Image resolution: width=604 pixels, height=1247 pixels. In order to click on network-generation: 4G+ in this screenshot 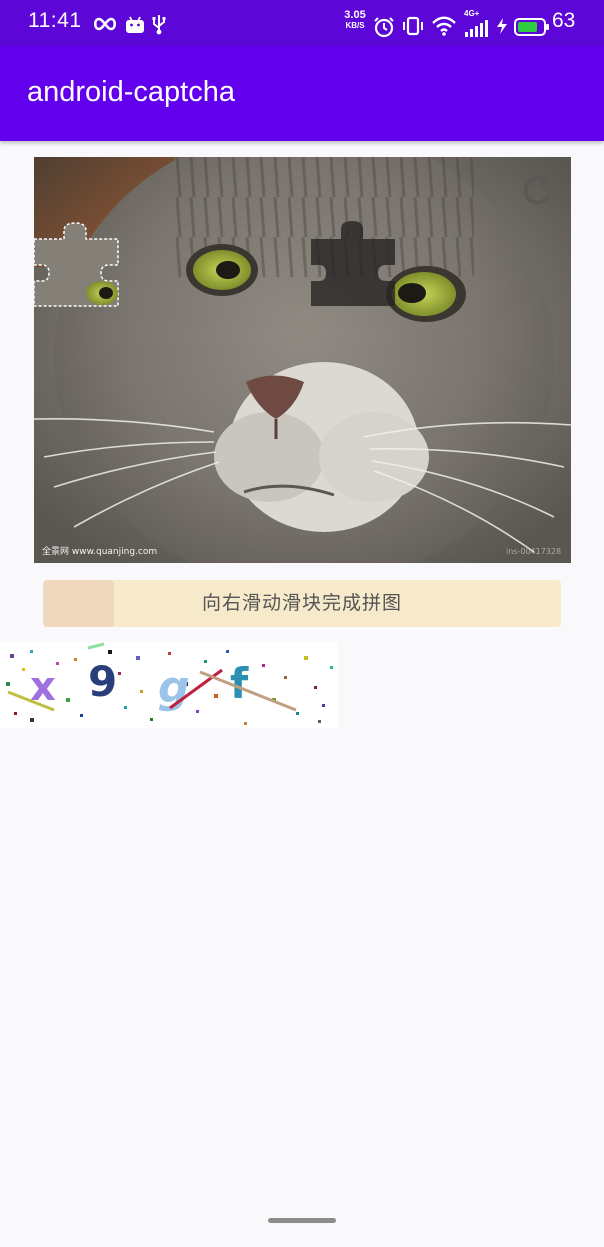, I will do `click(472, 13)`.